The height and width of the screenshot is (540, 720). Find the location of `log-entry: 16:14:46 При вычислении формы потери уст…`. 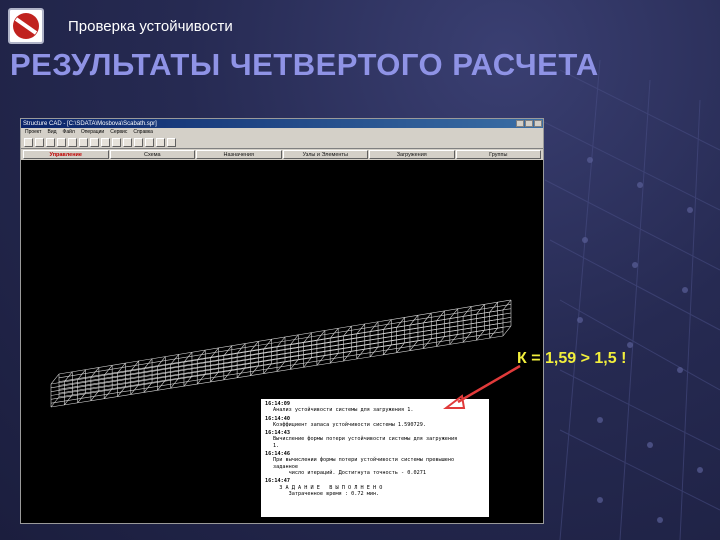

log-entry: 16:14:46 При вычислении формы потери уст… is located at coordinates (375, 463).